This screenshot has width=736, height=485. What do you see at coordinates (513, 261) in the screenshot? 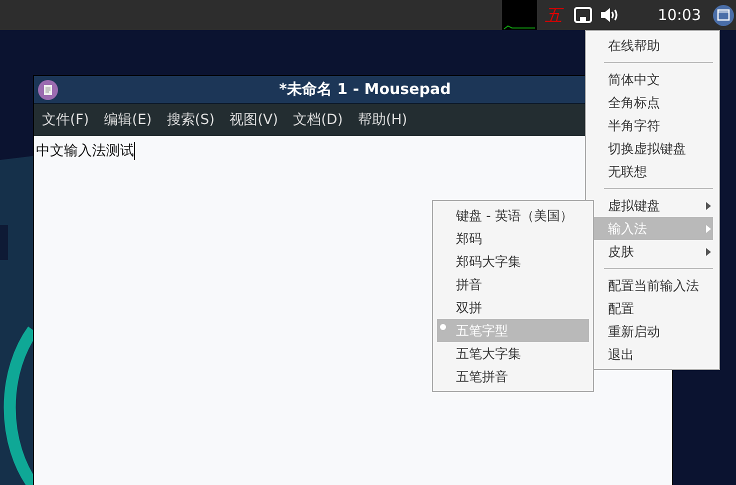
I see `menu-item: 郑码大字集` at bounding box center [513, 261].